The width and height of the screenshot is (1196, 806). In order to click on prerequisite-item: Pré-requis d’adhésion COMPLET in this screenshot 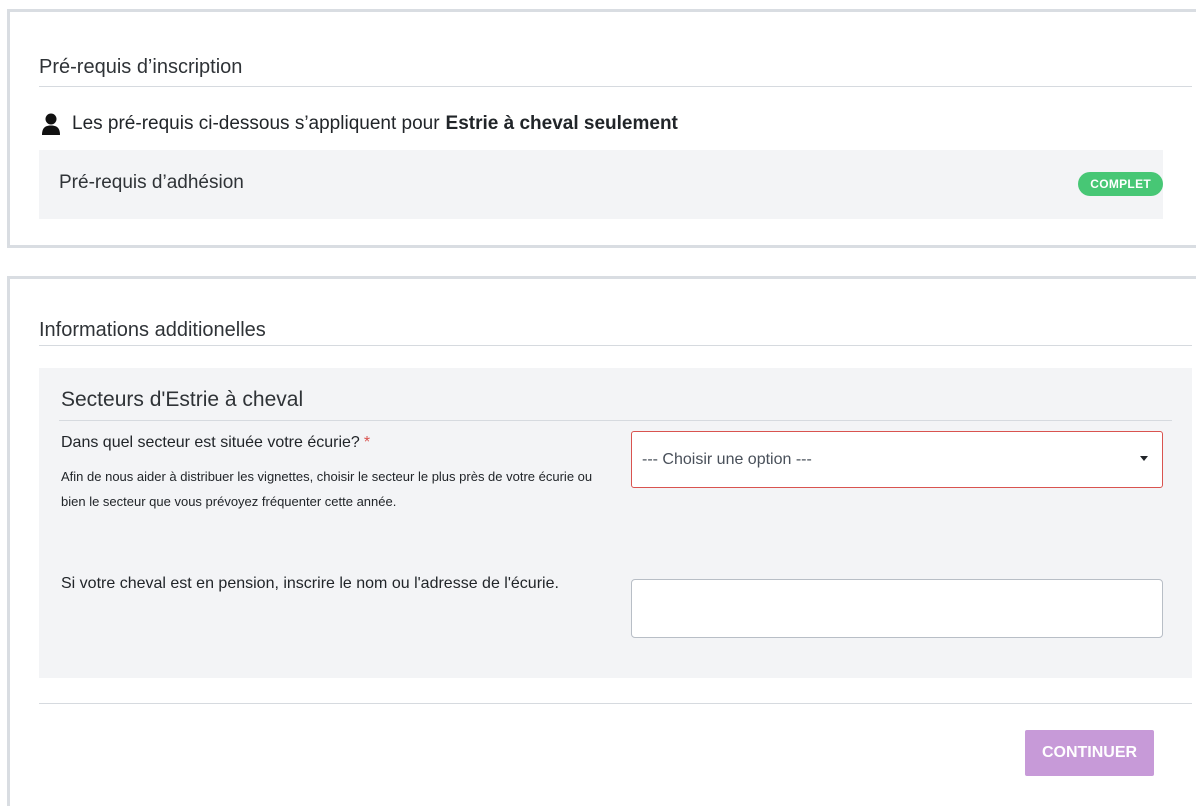, I will do `click(601, 184)`.